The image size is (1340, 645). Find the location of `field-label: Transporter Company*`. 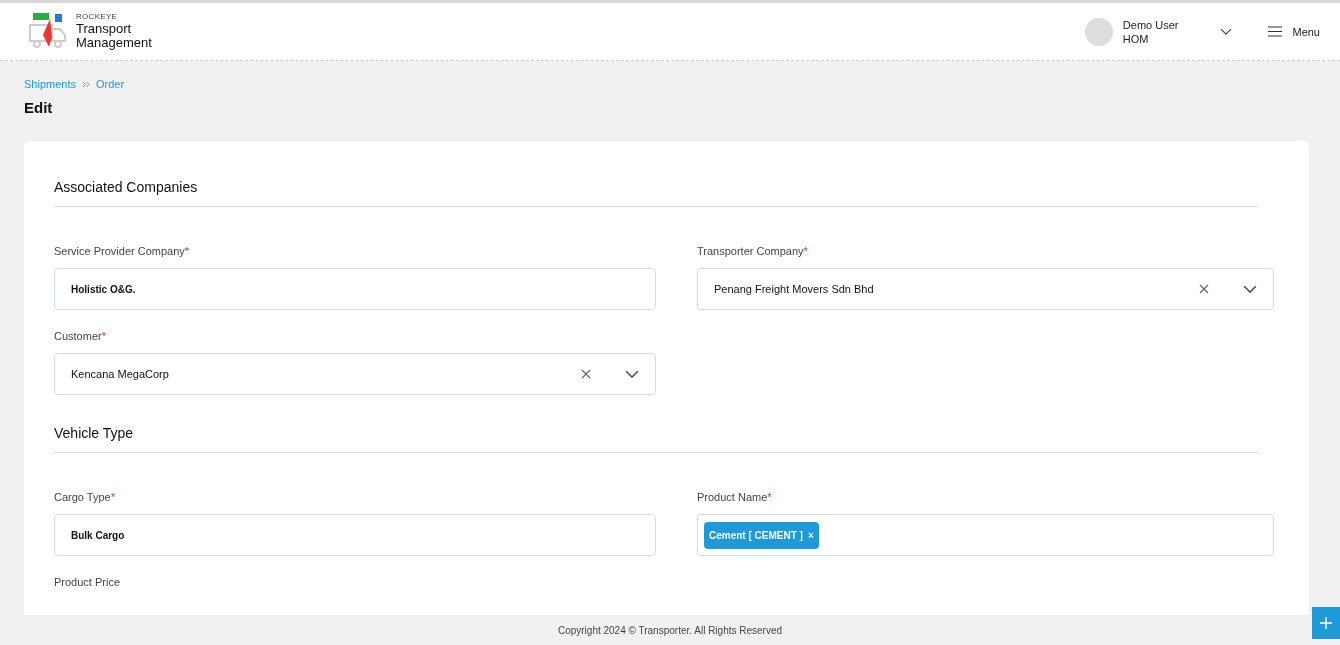

field-label: Transporter Company* is located at coordinates (753, 251).